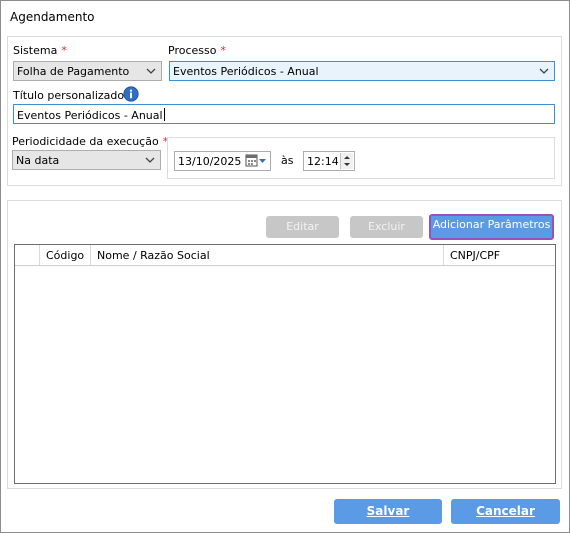  Describe the element at coordinates (256, 161) in the screenshot. I see `calendar-icon` at that location.